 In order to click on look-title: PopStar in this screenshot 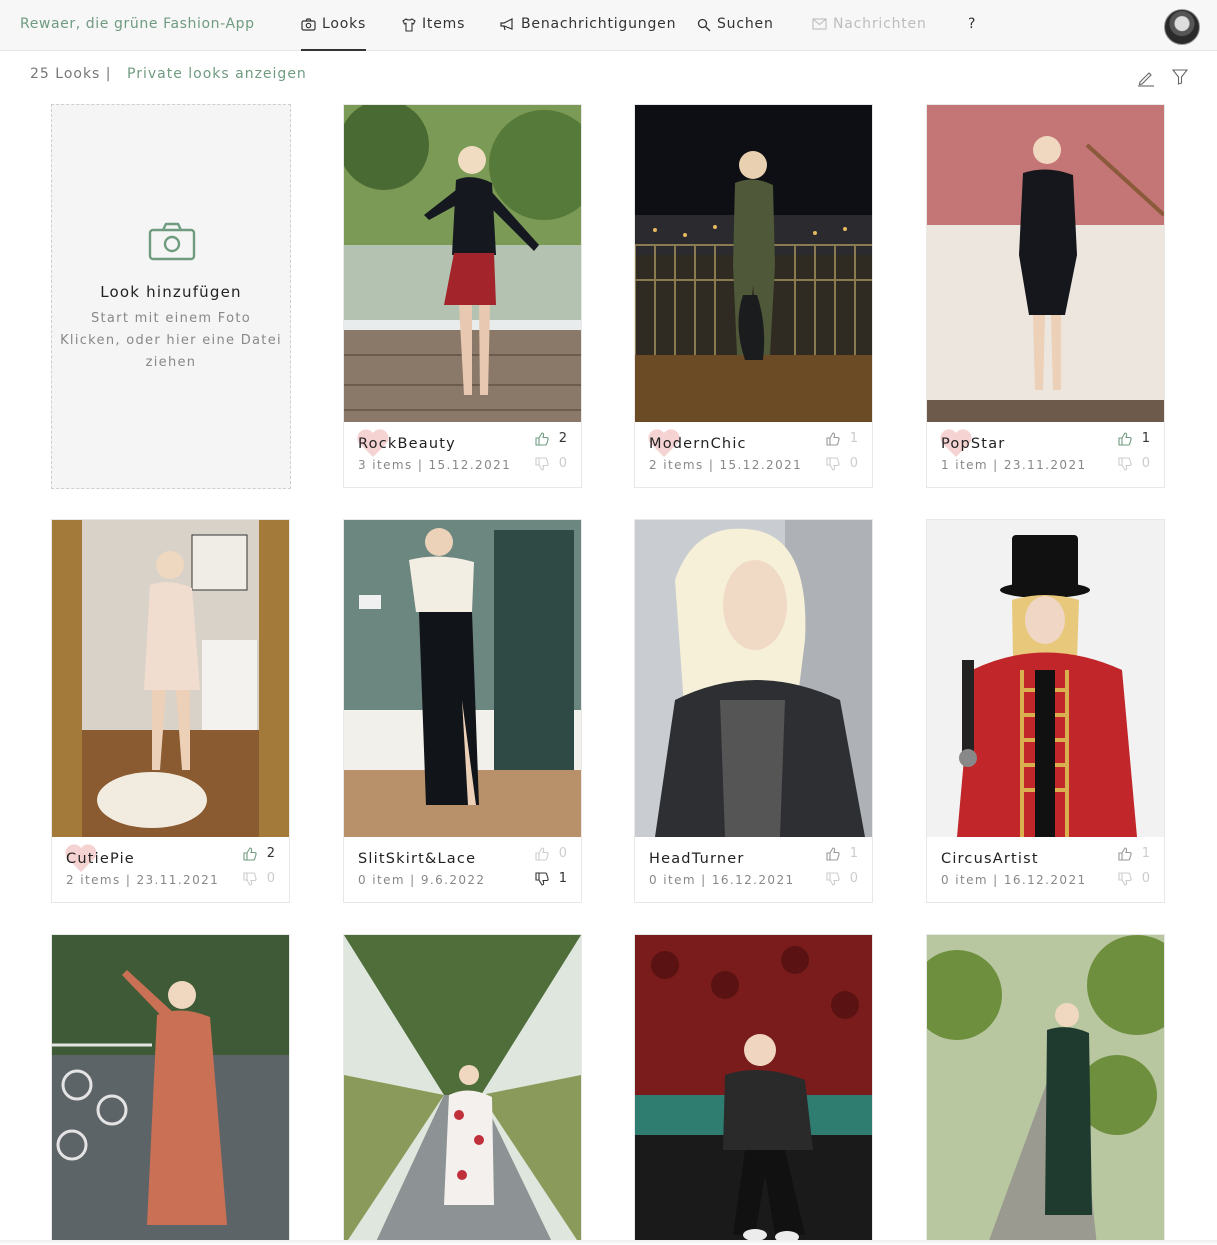, I will do `click(973, 444)`.